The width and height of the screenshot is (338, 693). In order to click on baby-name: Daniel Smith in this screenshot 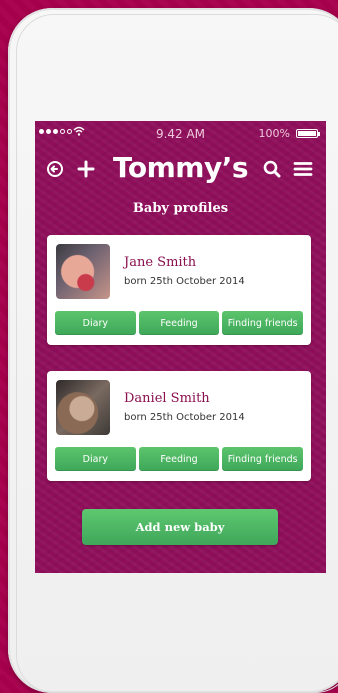, I will do `click(167, 398)`.